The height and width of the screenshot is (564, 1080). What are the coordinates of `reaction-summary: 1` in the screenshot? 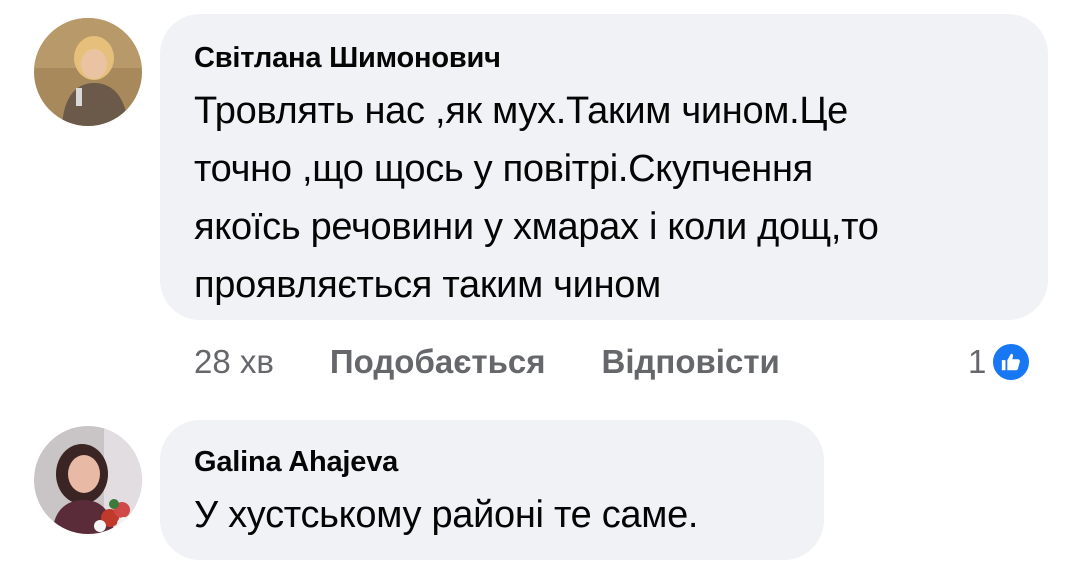 It's located at (1000, 362).